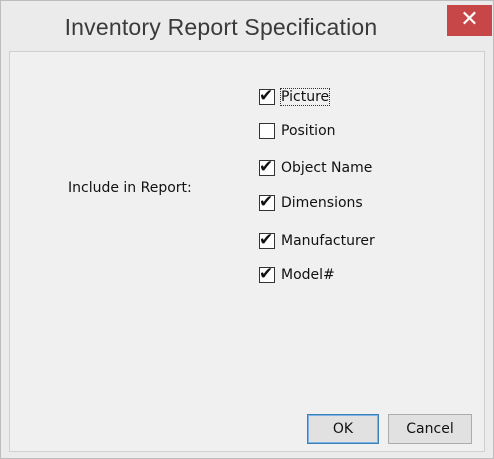 This screenshot has width=494, height=459. I want to click on title-bar: Inventory Report Specification ✕, so click(247, 26).